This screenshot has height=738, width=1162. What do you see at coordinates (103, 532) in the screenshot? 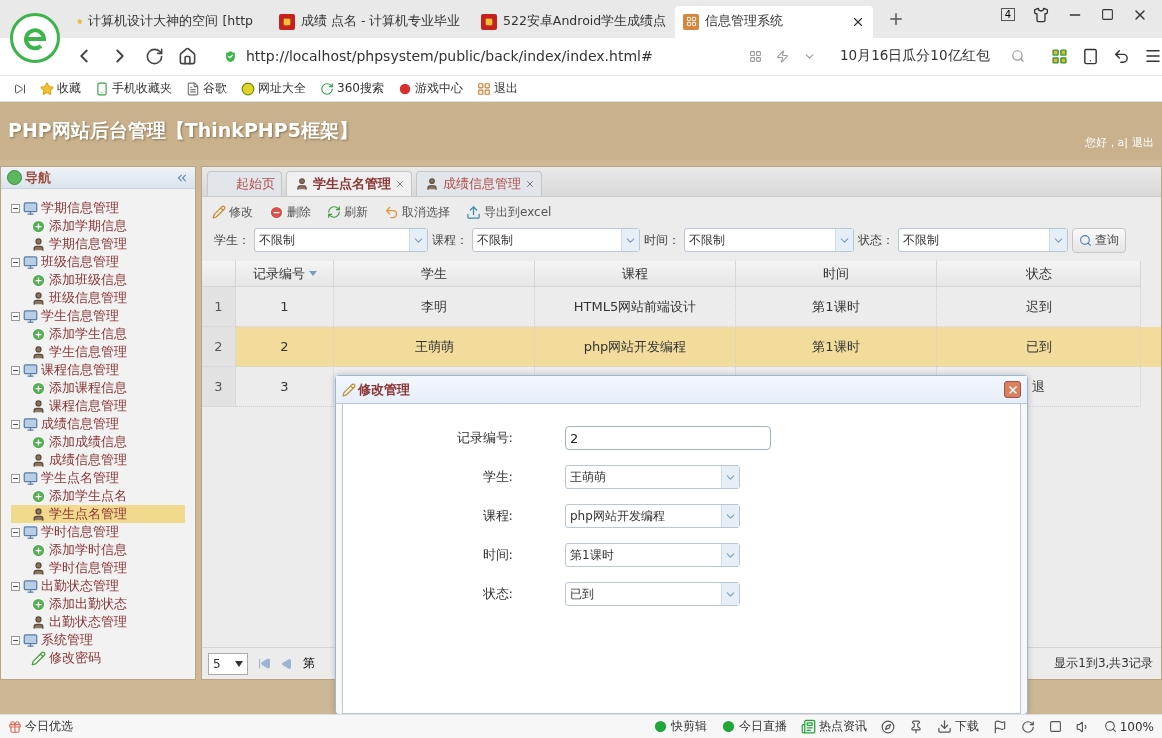
I see `tree-group: 学时信息管理` at bounding box center [103, 532].